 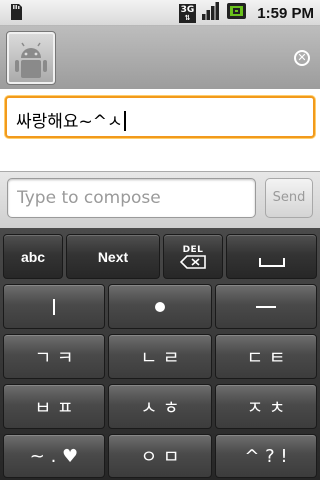 I want to click on key-label: ^ ? !, so click(x=266, y=456).